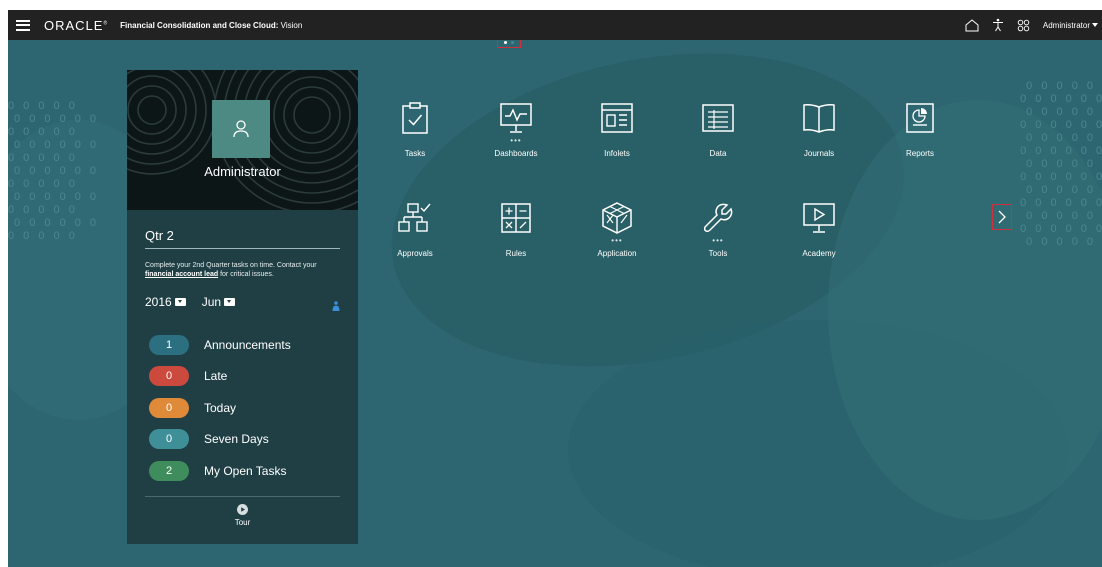 This screenshot has width=1102, height=567. What do you see at coordinates (617, 118) in the screenshot?
I see `infolets-icon` at bounding box center [617, 118].